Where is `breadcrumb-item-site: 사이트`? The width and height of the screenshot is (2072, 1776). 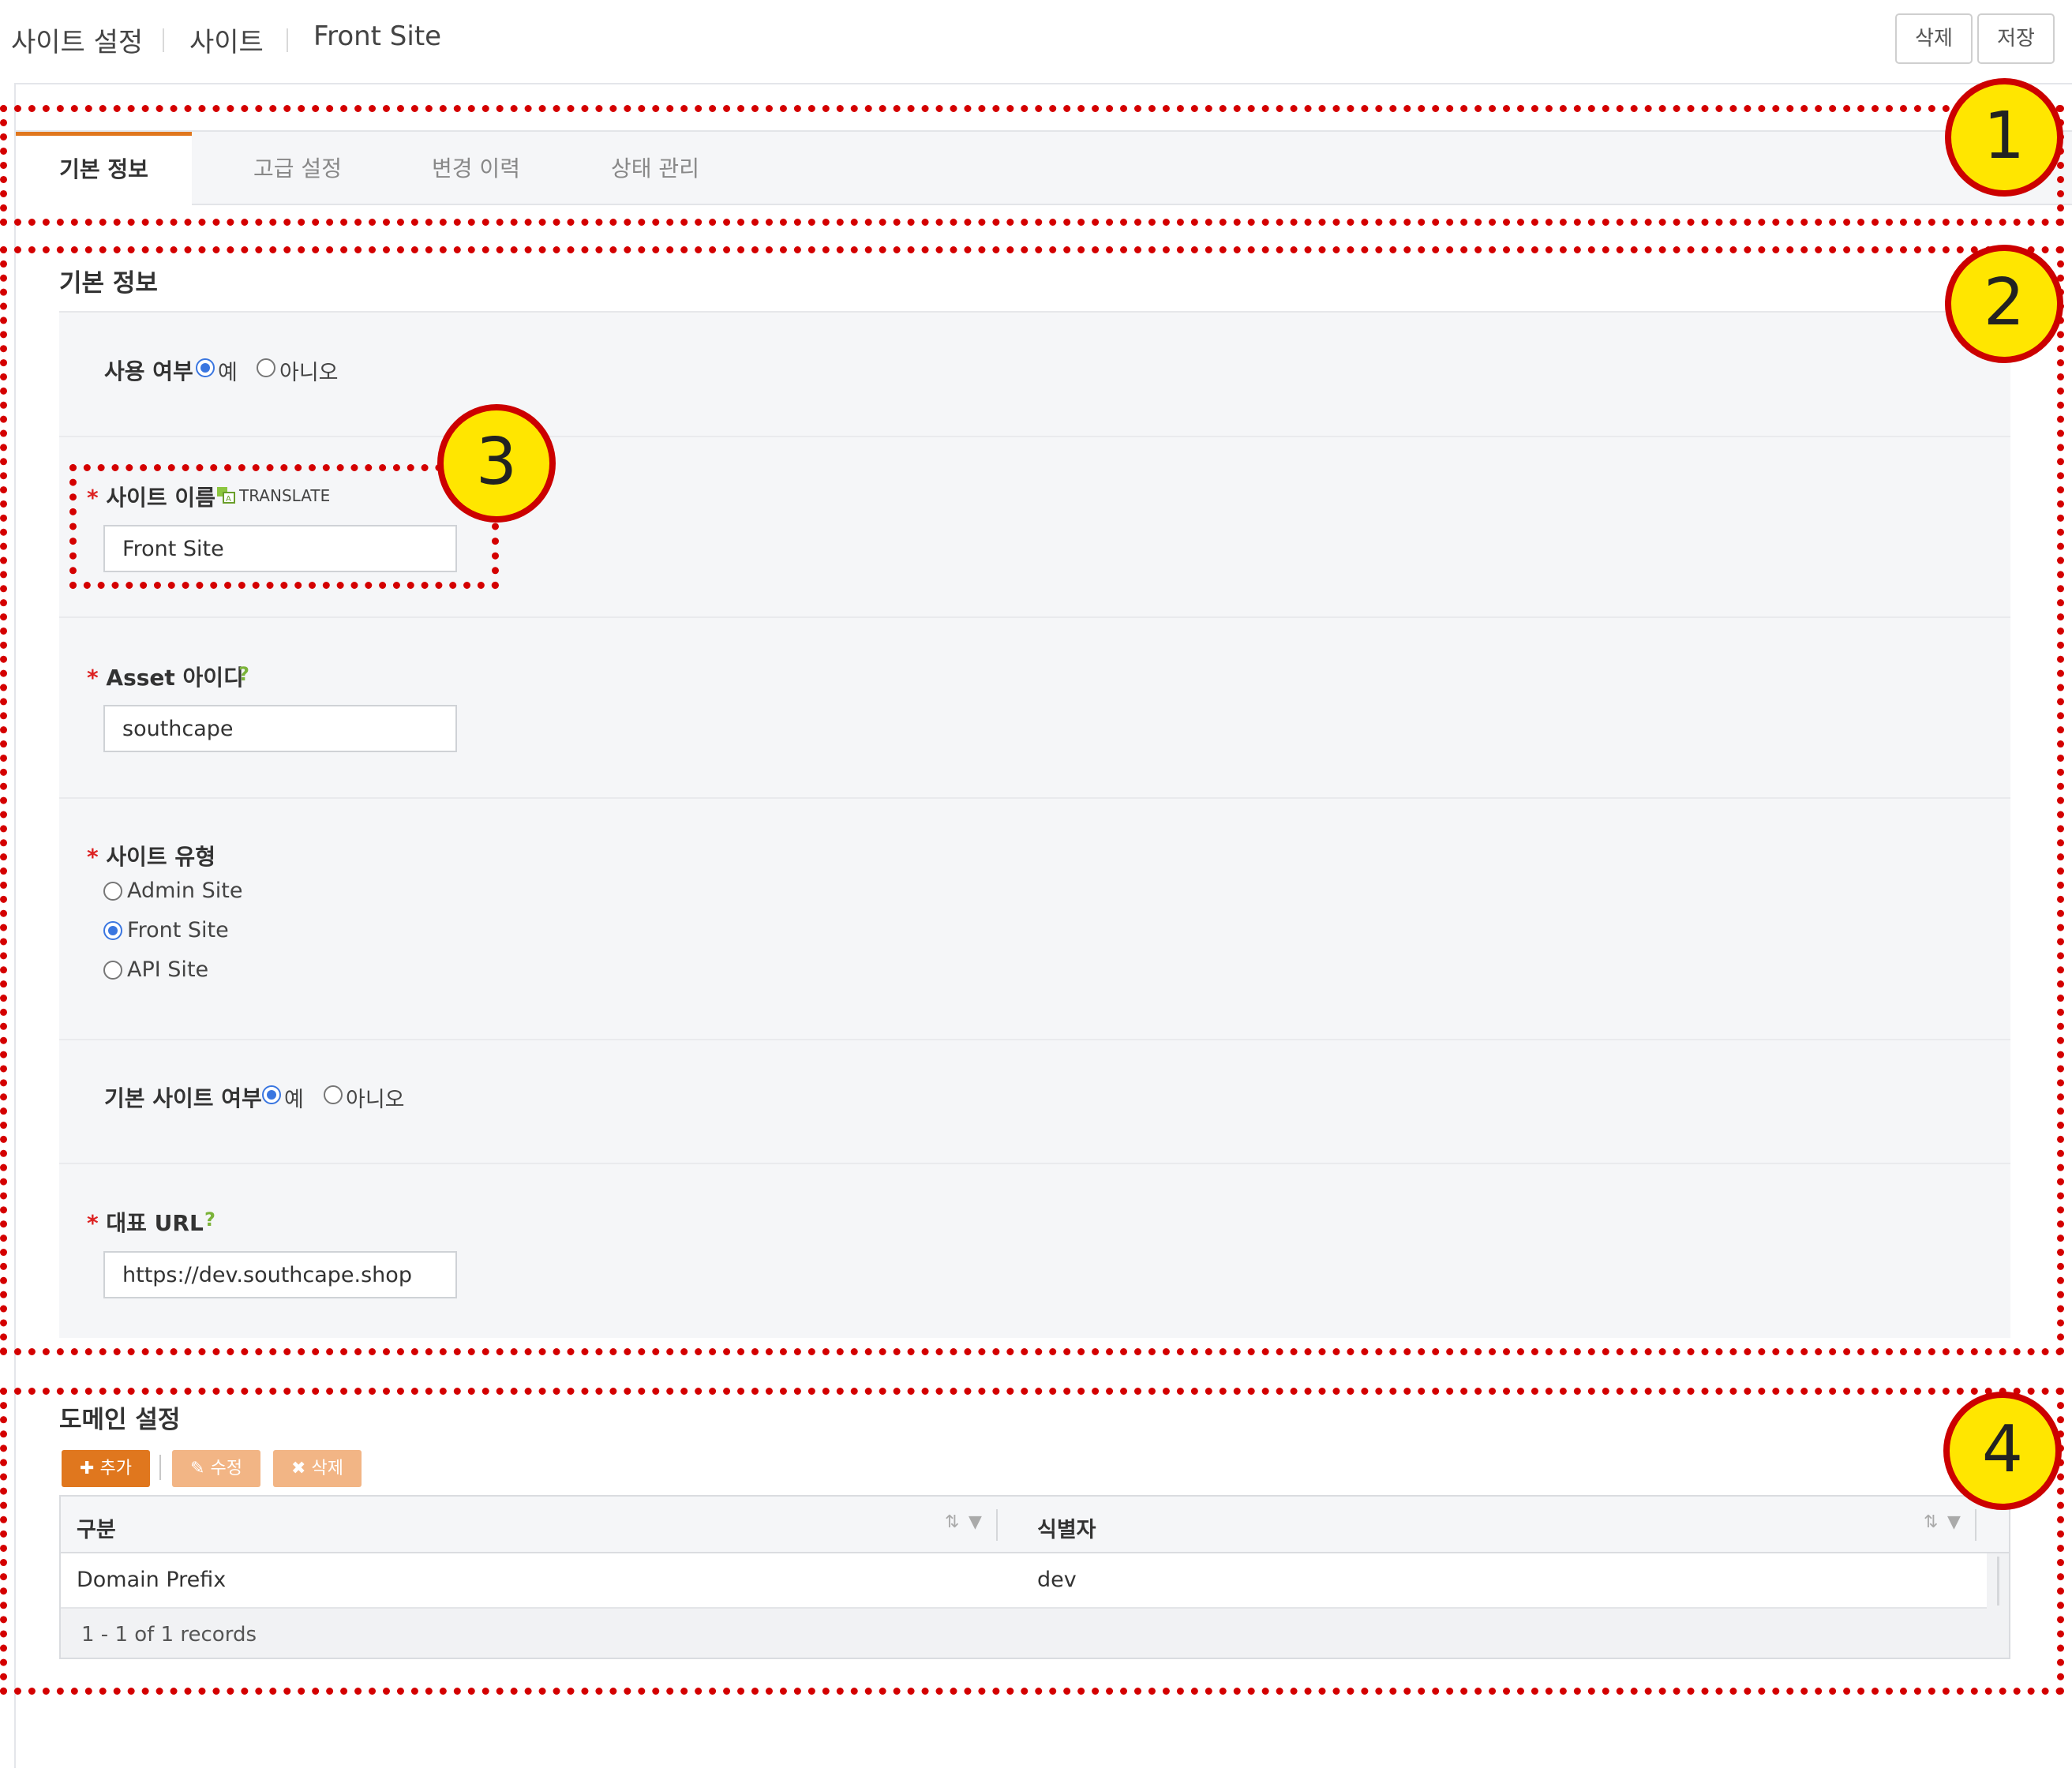
breadcrumb-item-site: 사이트 is located at coordinates (226, 40).